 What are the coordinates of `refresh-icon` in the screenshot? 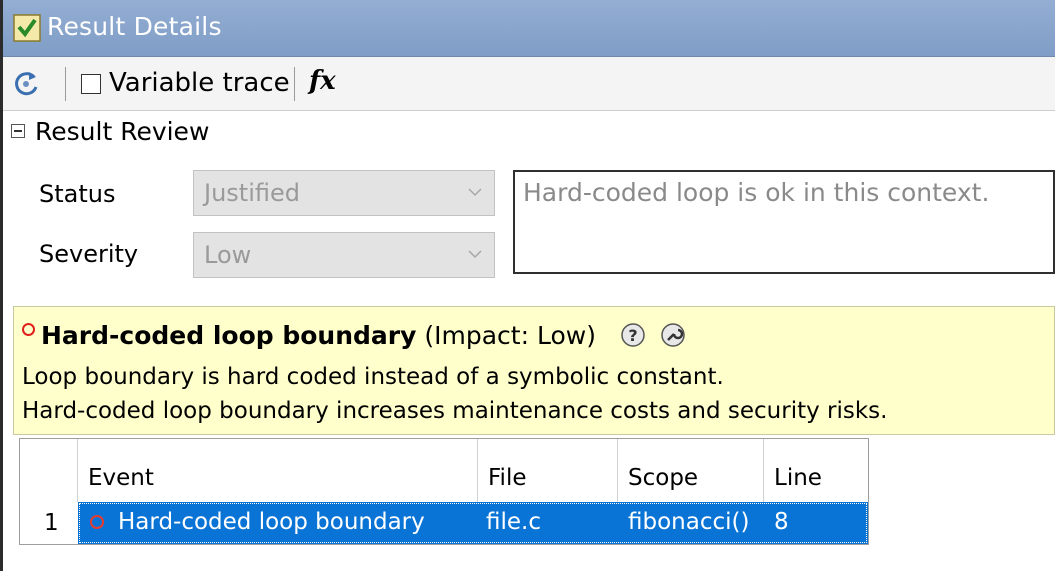 It's located at (26, 84).